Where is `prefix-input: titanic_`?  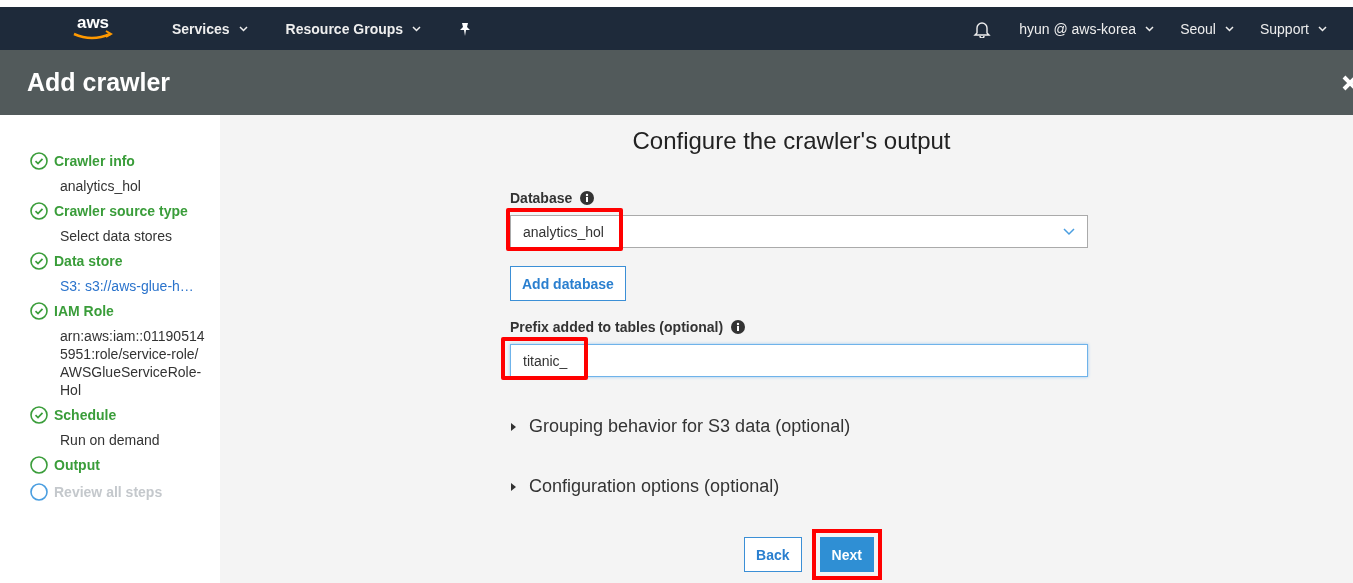 prefix-input: titanic_ is located at coordinates (799, 360).